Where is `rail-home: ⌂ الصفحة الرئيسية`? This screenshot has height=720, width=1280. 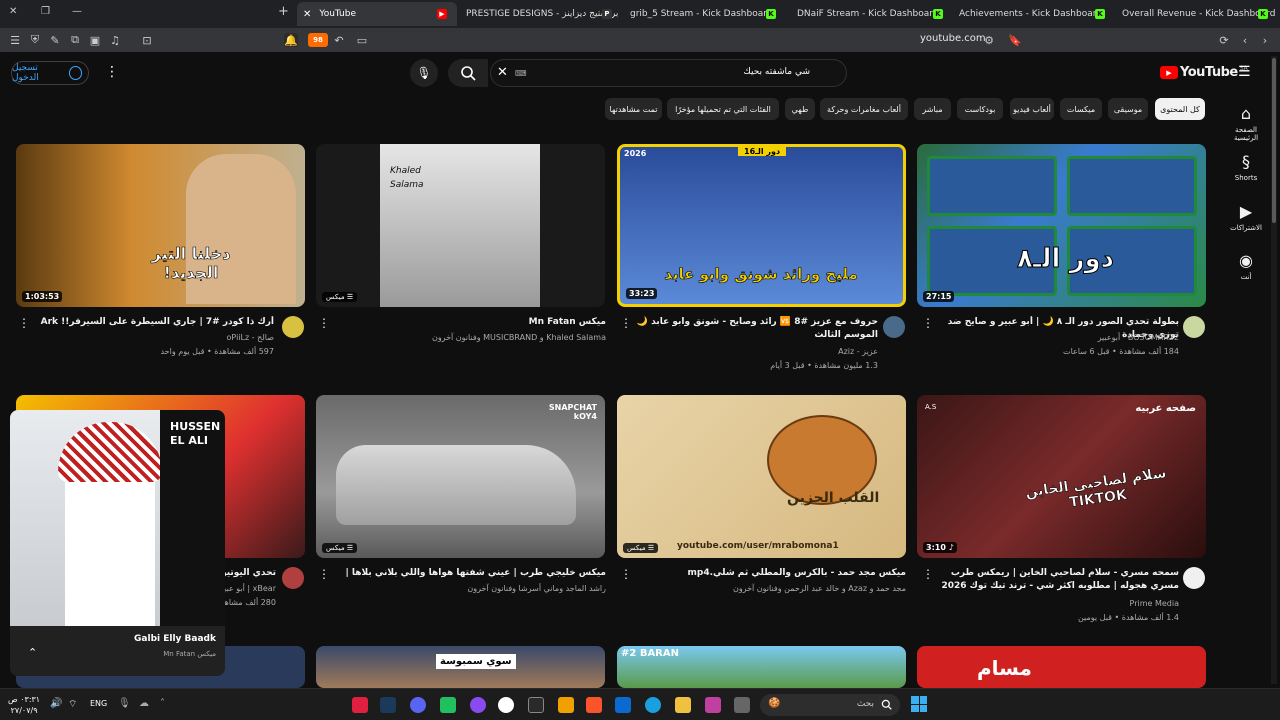 rail-home: ⌂ الصفحة الرئيسية is located at coordinates (1246, 123).